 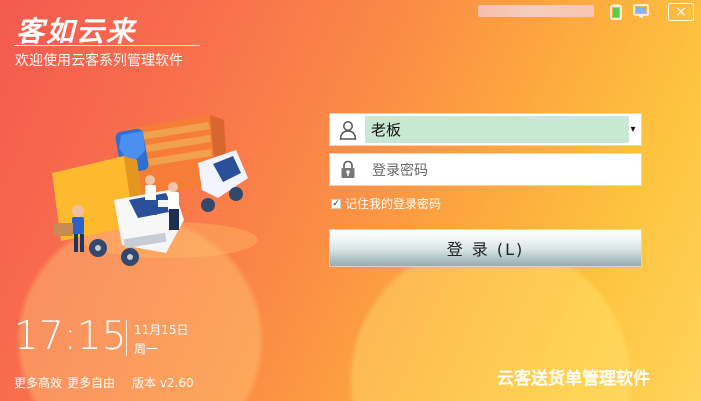 I want to click on clock-time: 17:15, so click(x=70, y=336).